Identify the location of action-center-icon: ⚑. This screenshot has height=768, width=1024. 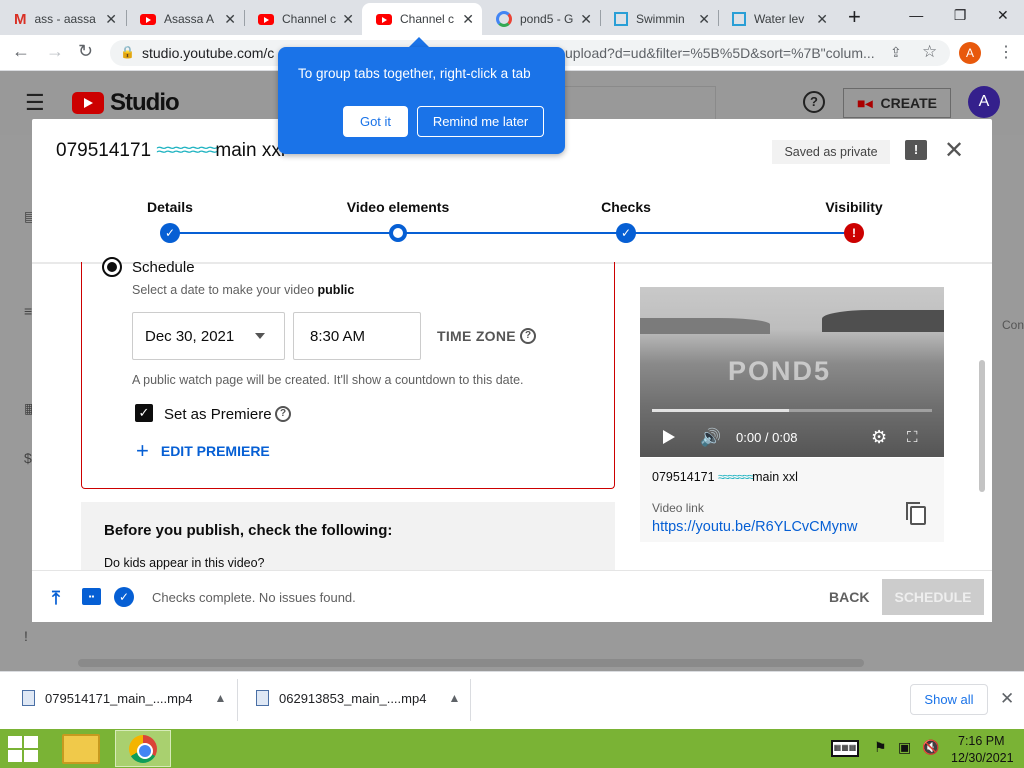
(880, 747).